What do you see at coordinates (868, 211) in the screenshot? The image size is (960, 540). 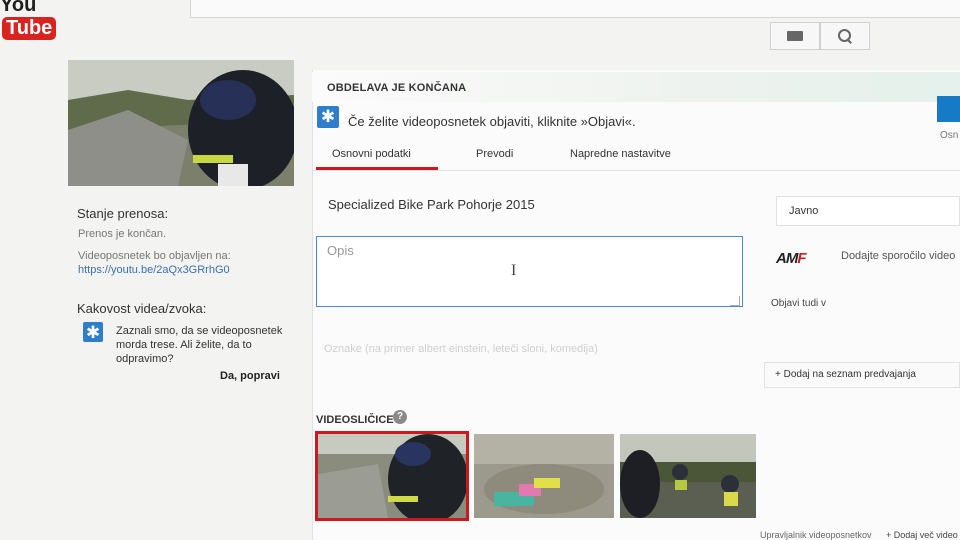 I see `privacy-select: Javno` at bounding box center [868, 211].